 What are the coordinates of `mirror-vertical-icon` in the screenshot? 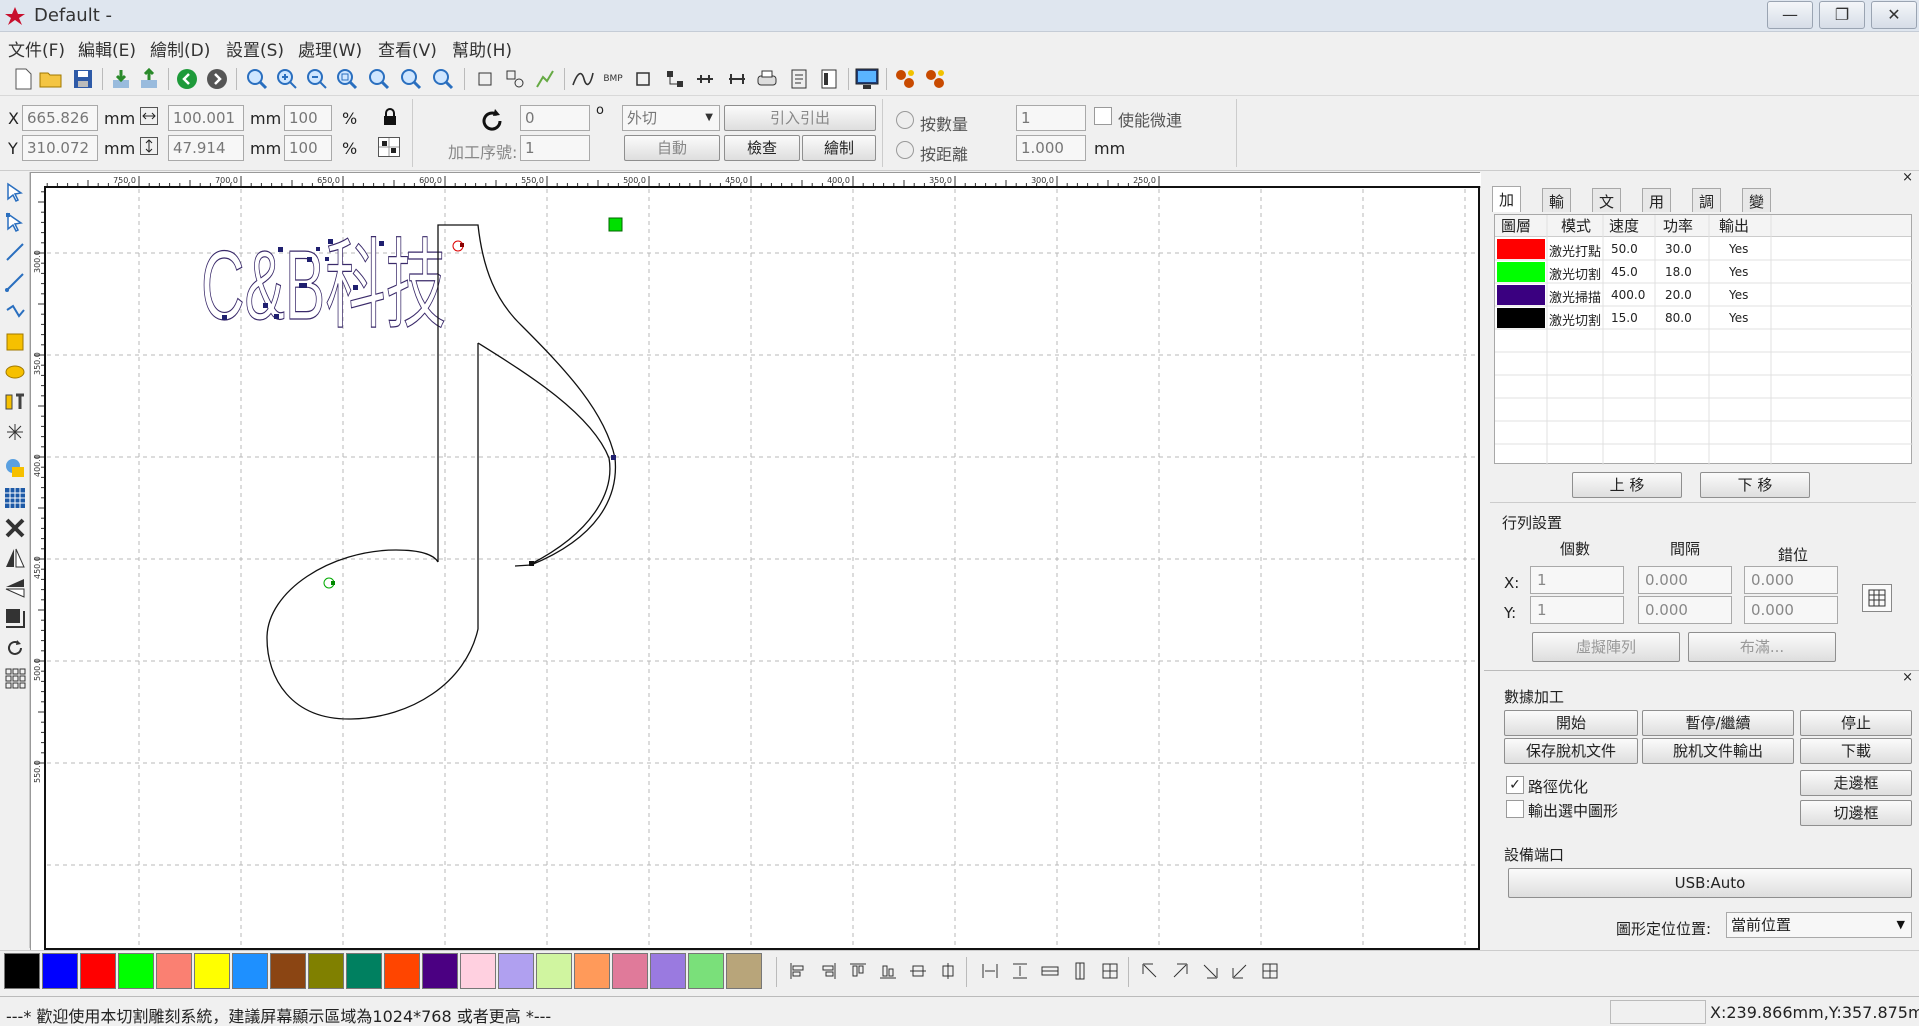 It's located at (15, 588).